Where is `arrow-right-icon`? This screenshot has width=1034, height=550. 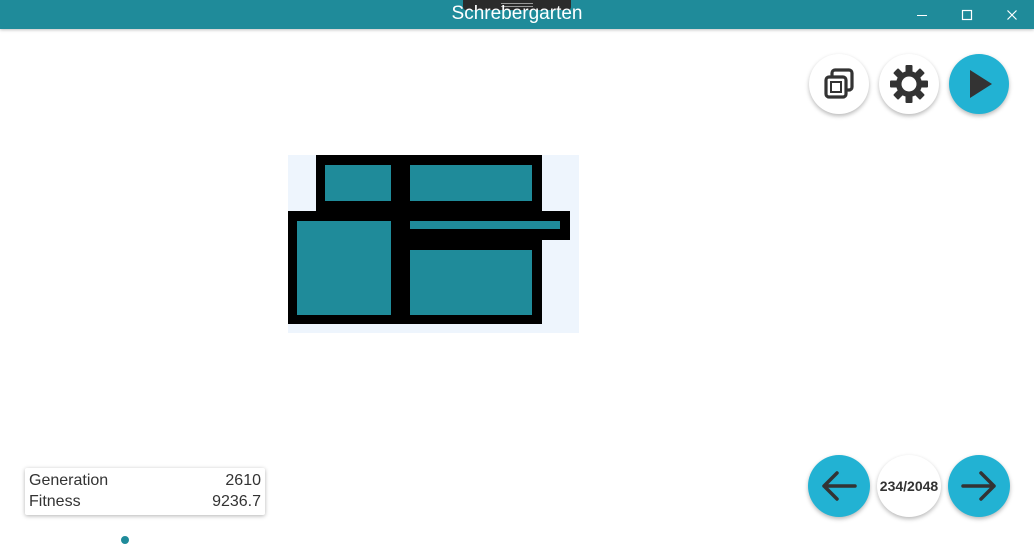 arrow-right-icon is located at coordinates (978, 486).